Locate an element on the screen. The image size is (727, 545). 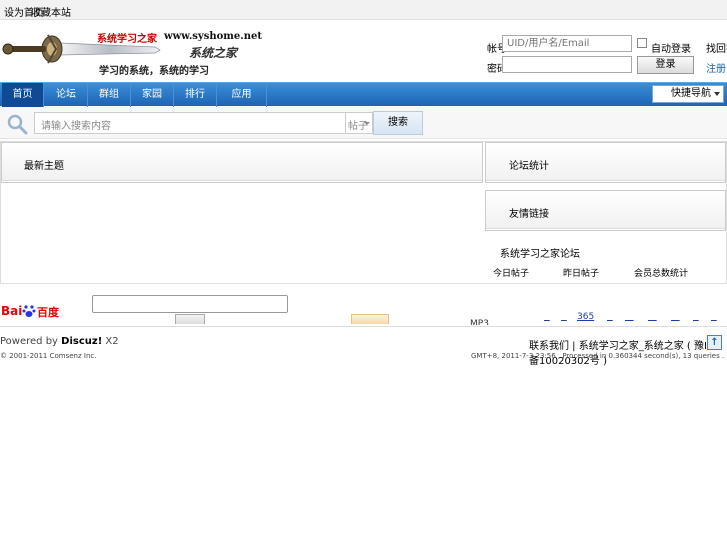
latest-topics-panel: 最新主题 is located at coordinates (242, 162).